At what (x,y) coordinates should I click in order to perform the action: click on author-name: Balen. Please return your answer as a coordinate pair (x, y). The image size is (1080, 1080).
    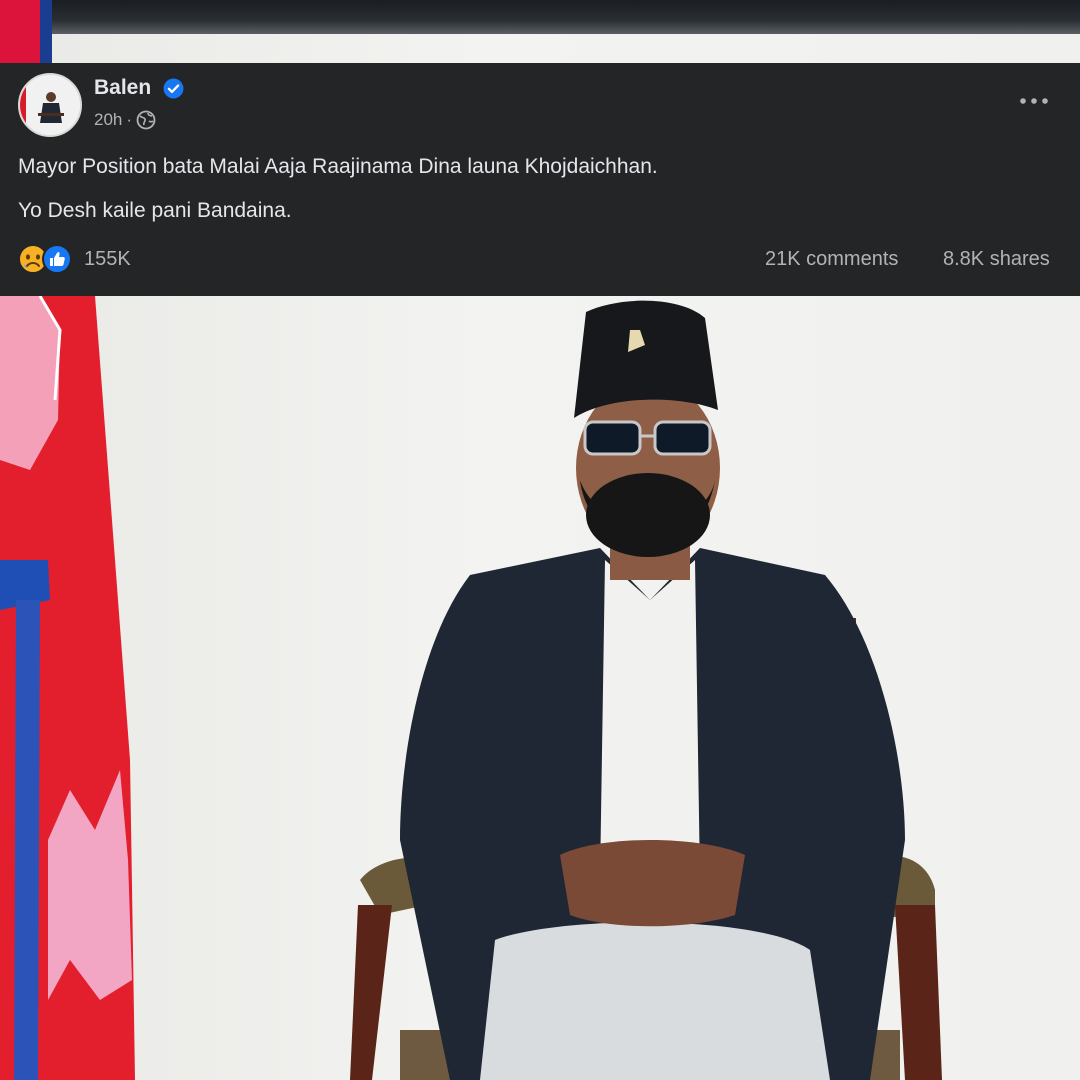
    Looking at the image, I should click on (122, 88).